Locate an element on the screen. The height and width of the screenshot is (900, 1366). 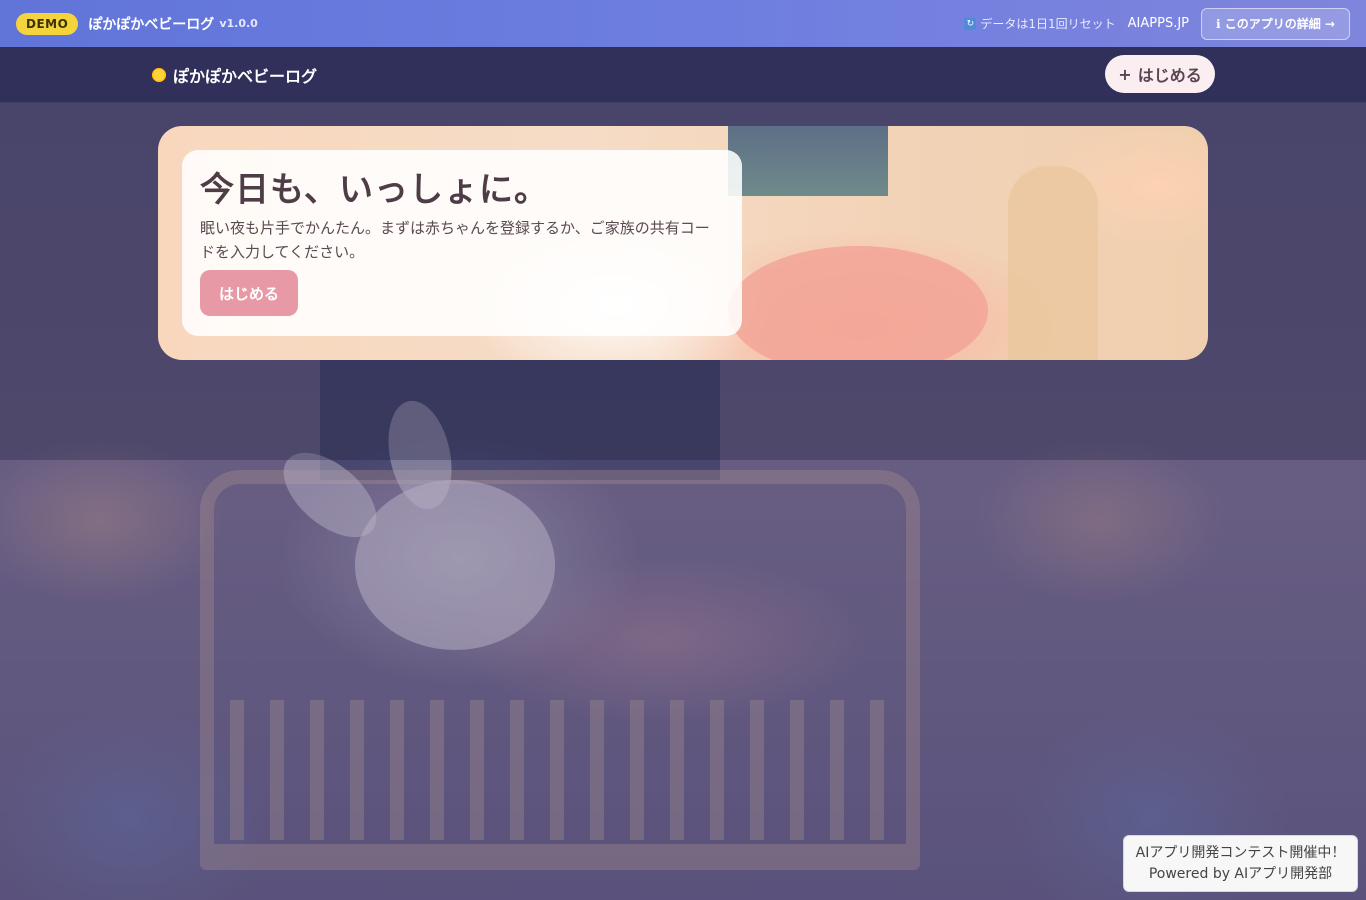
header-start-label: はじめる is located at coordinates (1169, 75).